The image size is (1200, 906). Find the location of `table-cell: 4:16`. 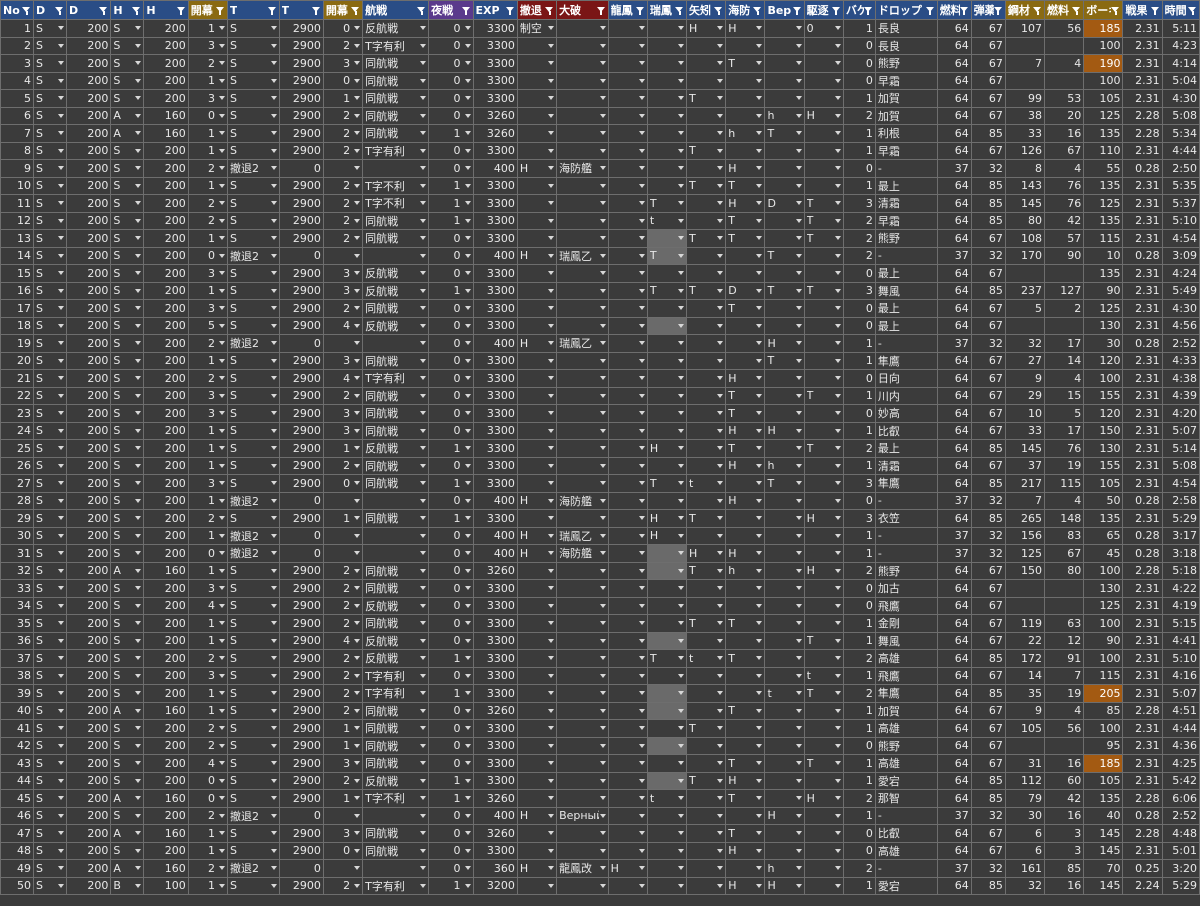

table-cell: 4:16 is located at coordinates (1180, 675).